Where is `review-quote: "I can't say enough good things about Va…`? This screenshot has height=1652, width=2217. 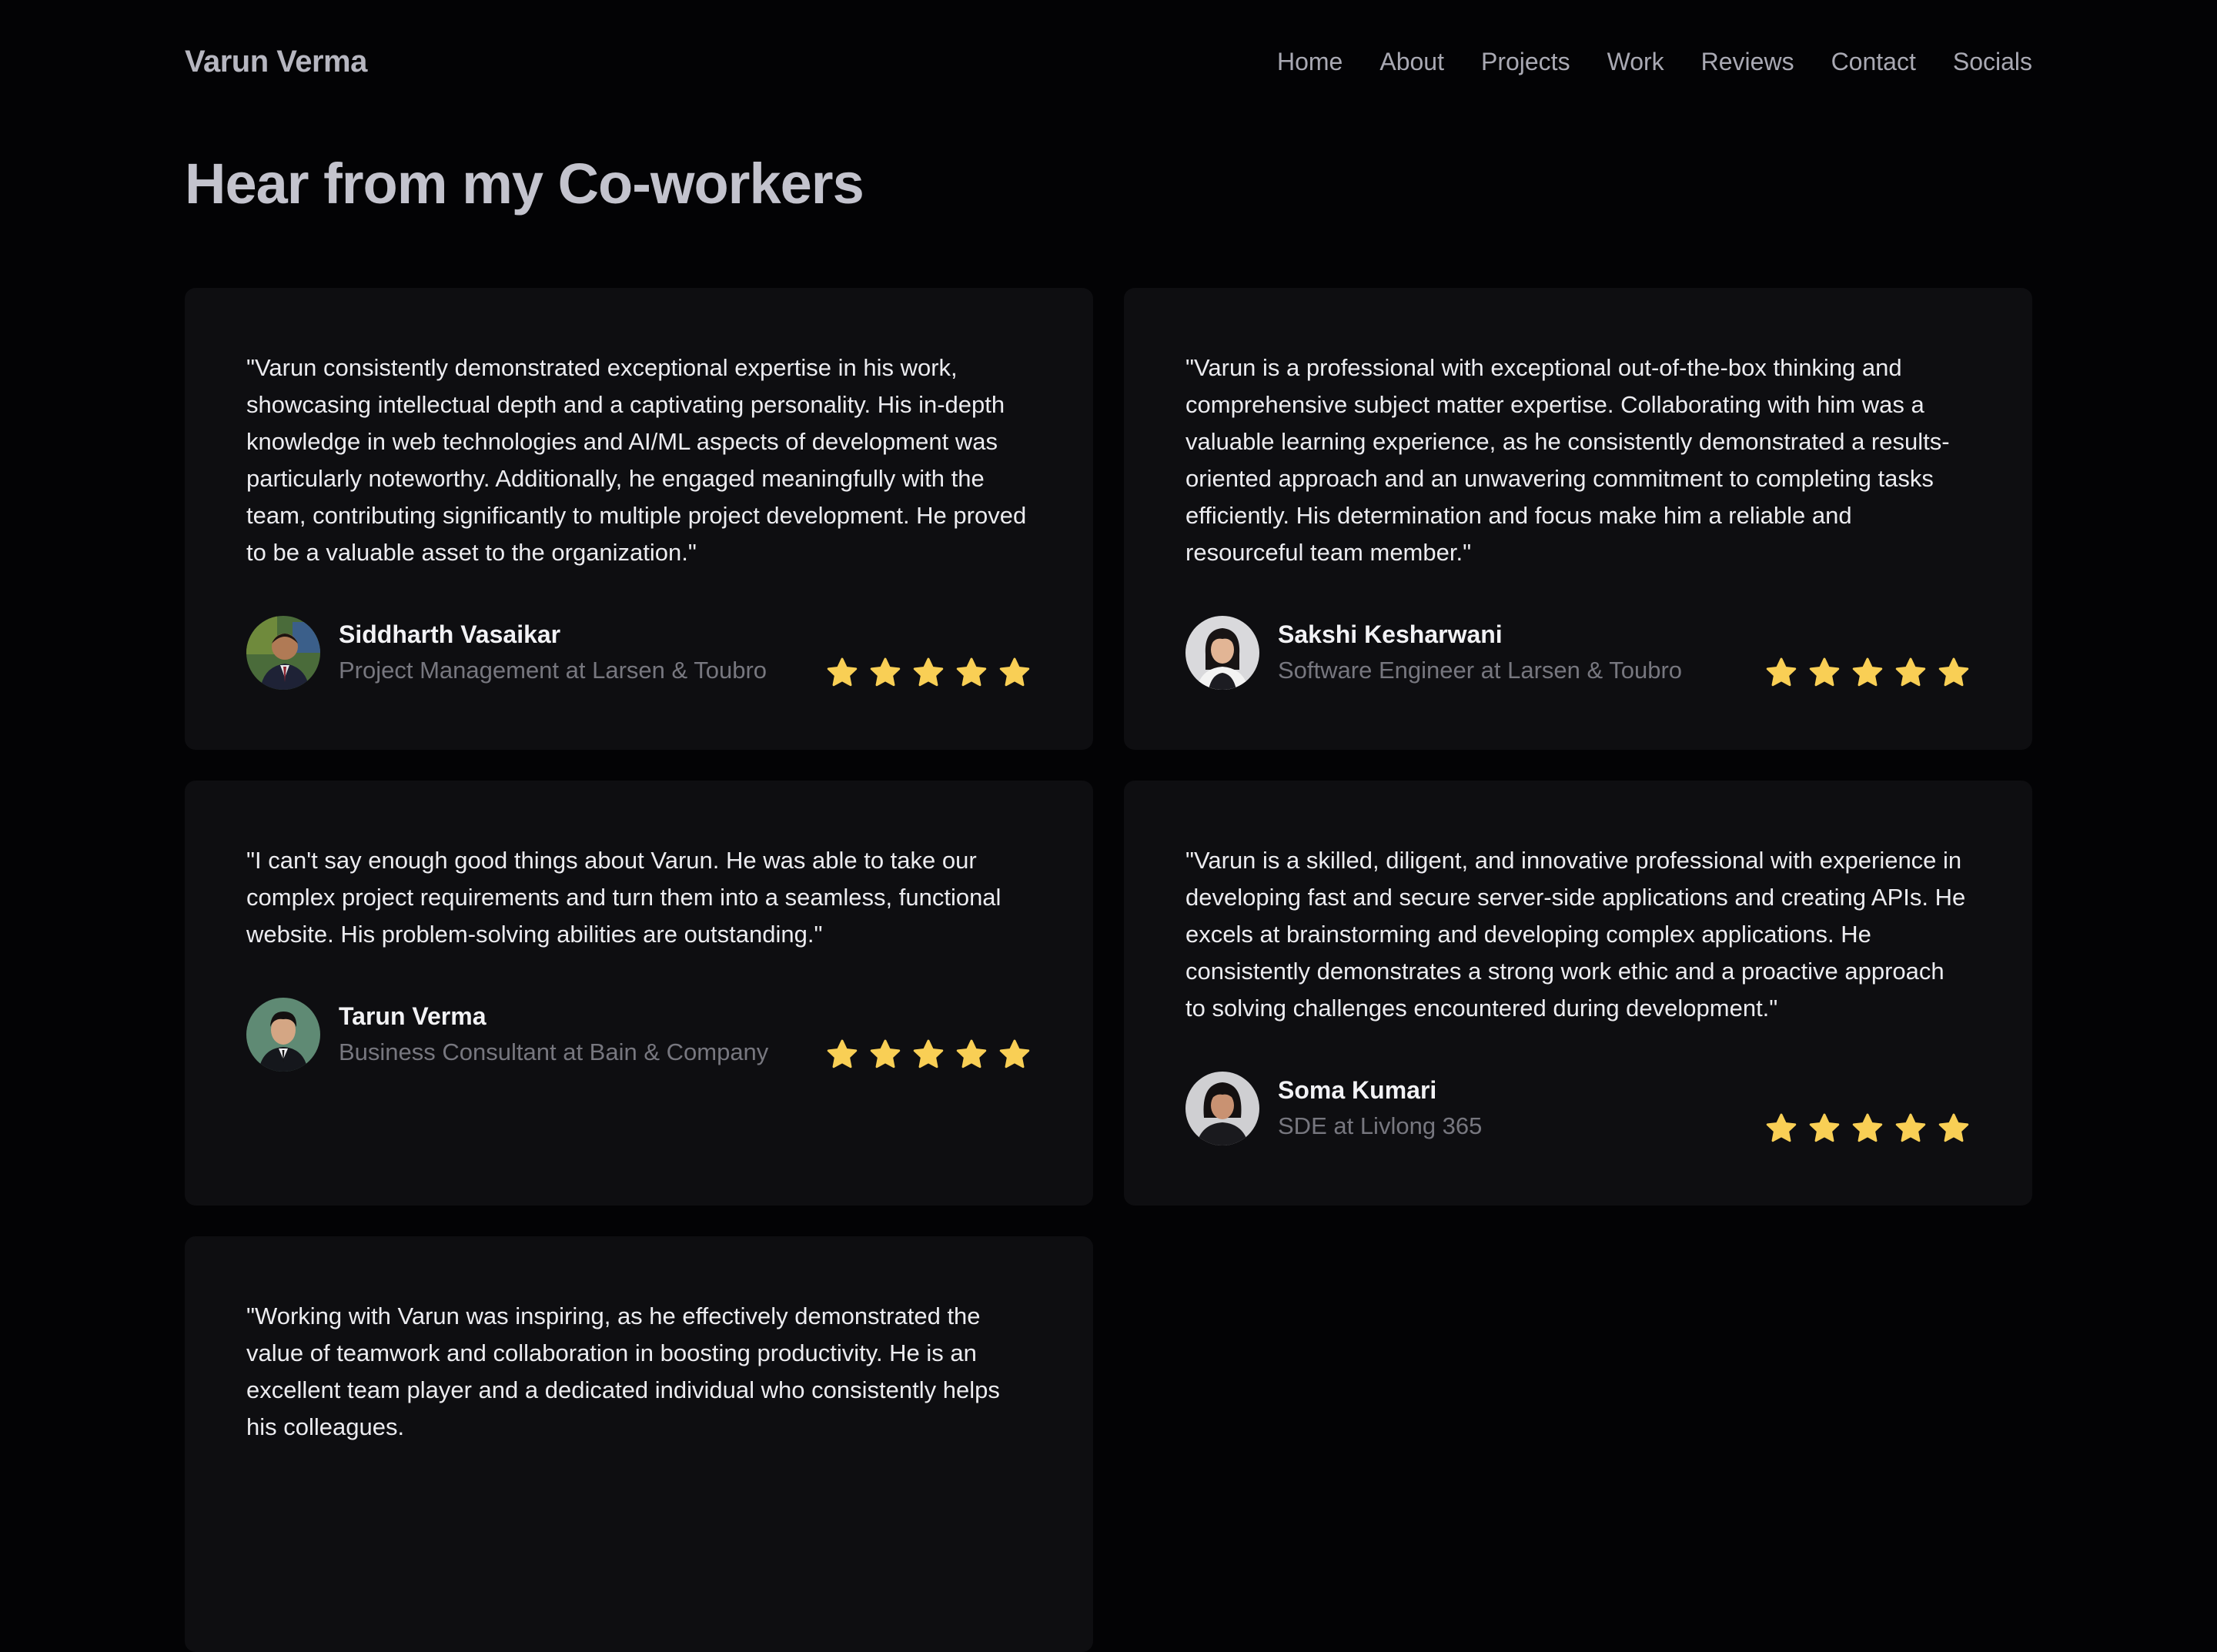
review-quote: "I can't say enough good things about Va… is located at coordinates (623, 897).